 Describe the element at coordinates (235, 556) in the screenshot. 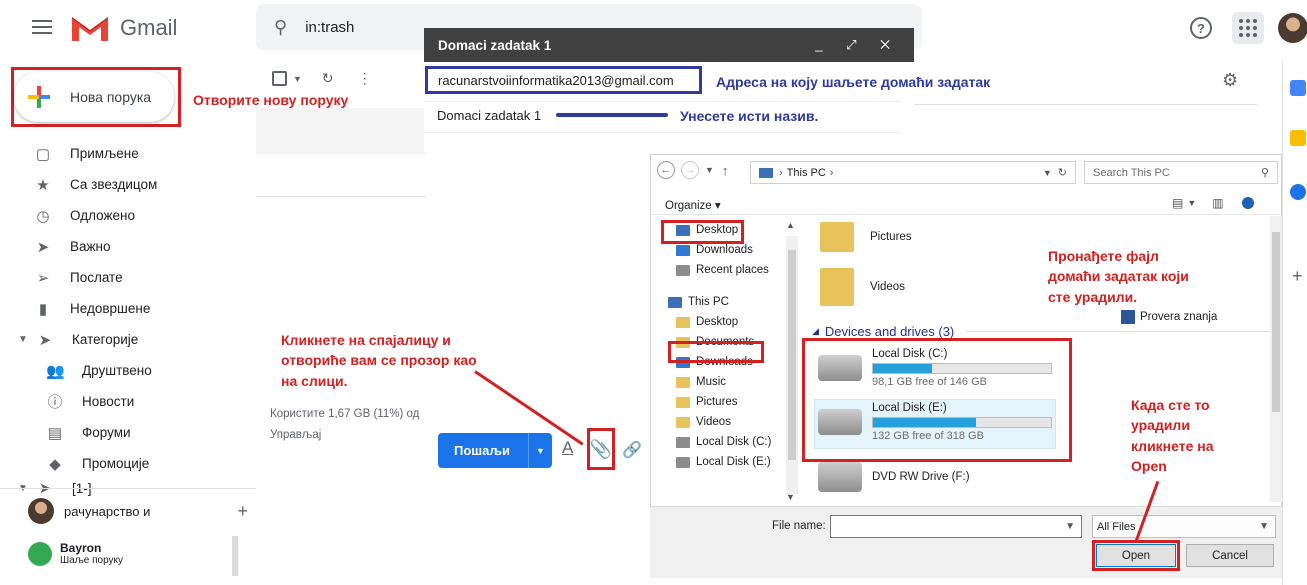

I see `sidebar-scrollbar` at that location.